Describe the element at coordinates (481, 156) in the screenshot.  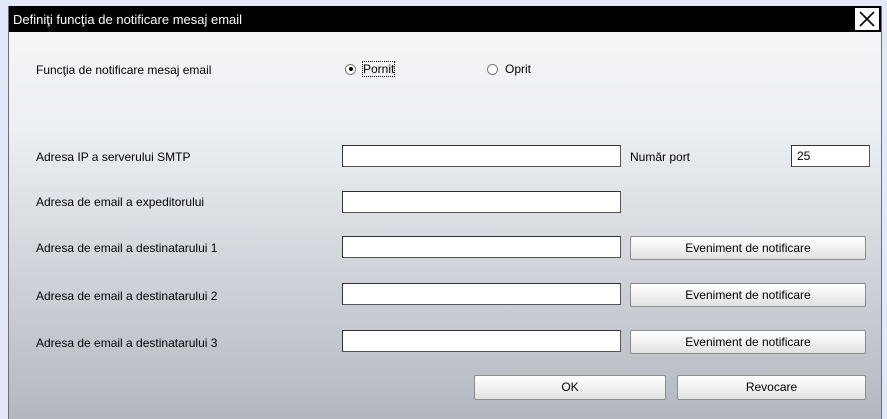
I see `smtp-server-input` at that location.